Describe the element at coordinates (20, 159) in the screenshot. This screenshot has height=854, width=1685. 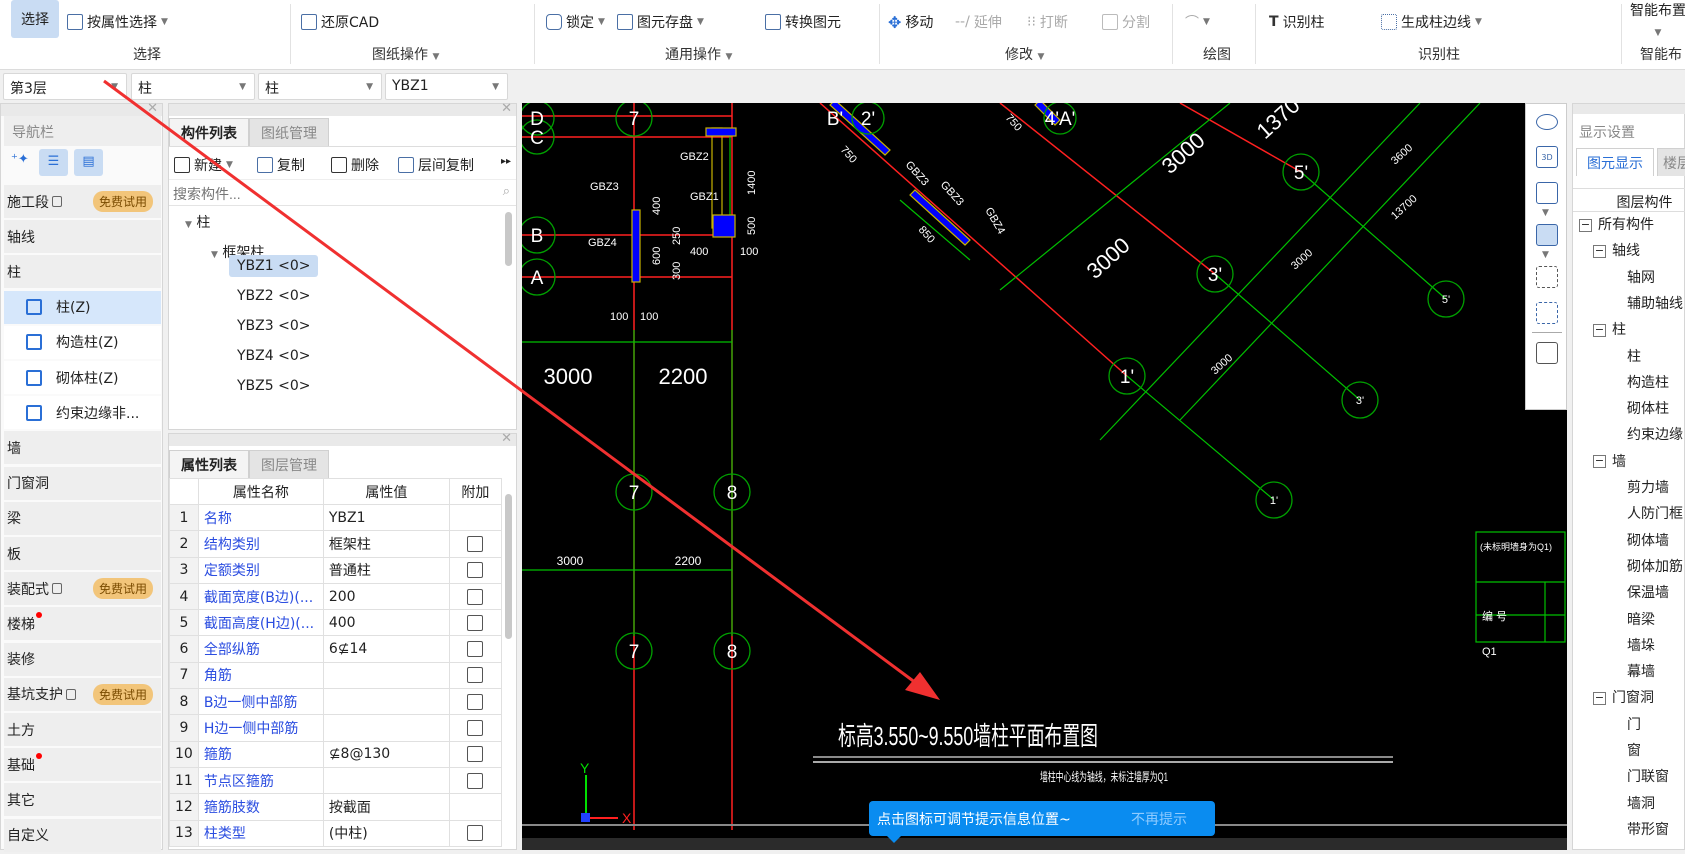
I see `sparkle-icon: ⁺✦` at that location.